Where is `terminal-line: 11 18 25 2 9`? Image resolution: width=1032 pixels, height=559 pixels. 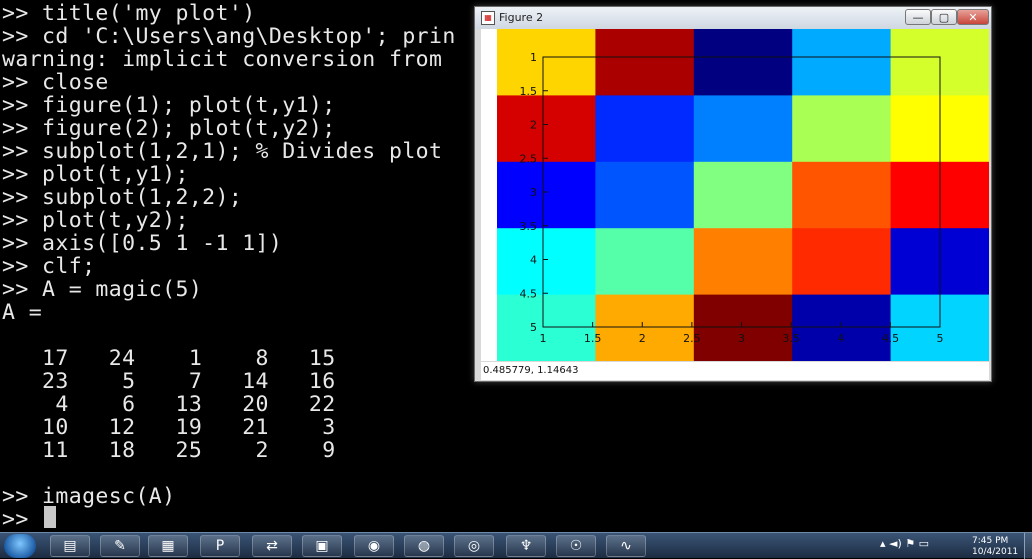
terminal-line: 11 18 25 2 9 is located at coordinates (169, 450).